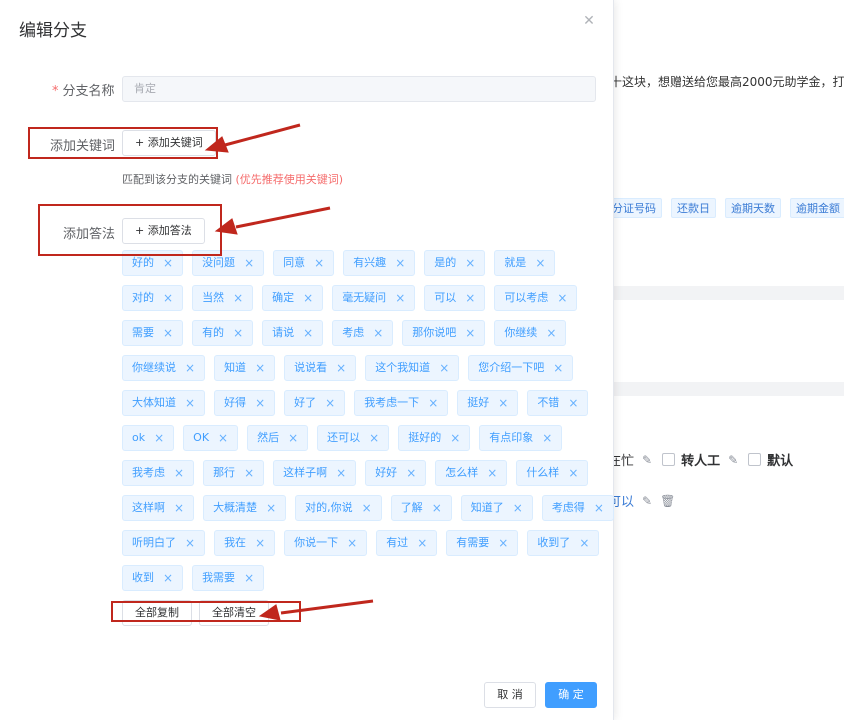  I want to click on confirm-button: 确 定, so click(571, 695).